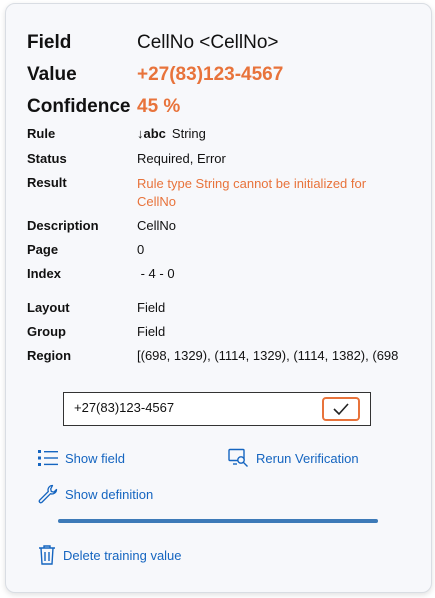 The height and width of the screenshot is (598, 435). What do you see at coordinates (44, 273) in the screenshot?
I see `index-label: Index` at bounding box center [44, 273].